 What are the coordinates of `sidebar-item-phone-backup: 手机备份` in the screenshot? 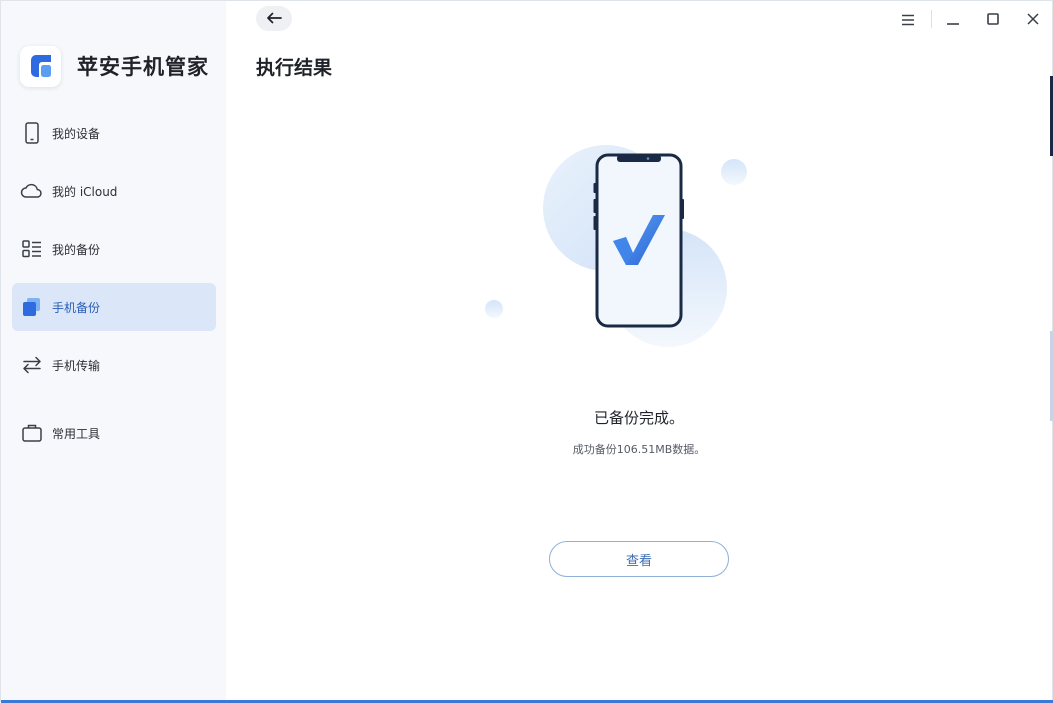 It's located at (114, 307).